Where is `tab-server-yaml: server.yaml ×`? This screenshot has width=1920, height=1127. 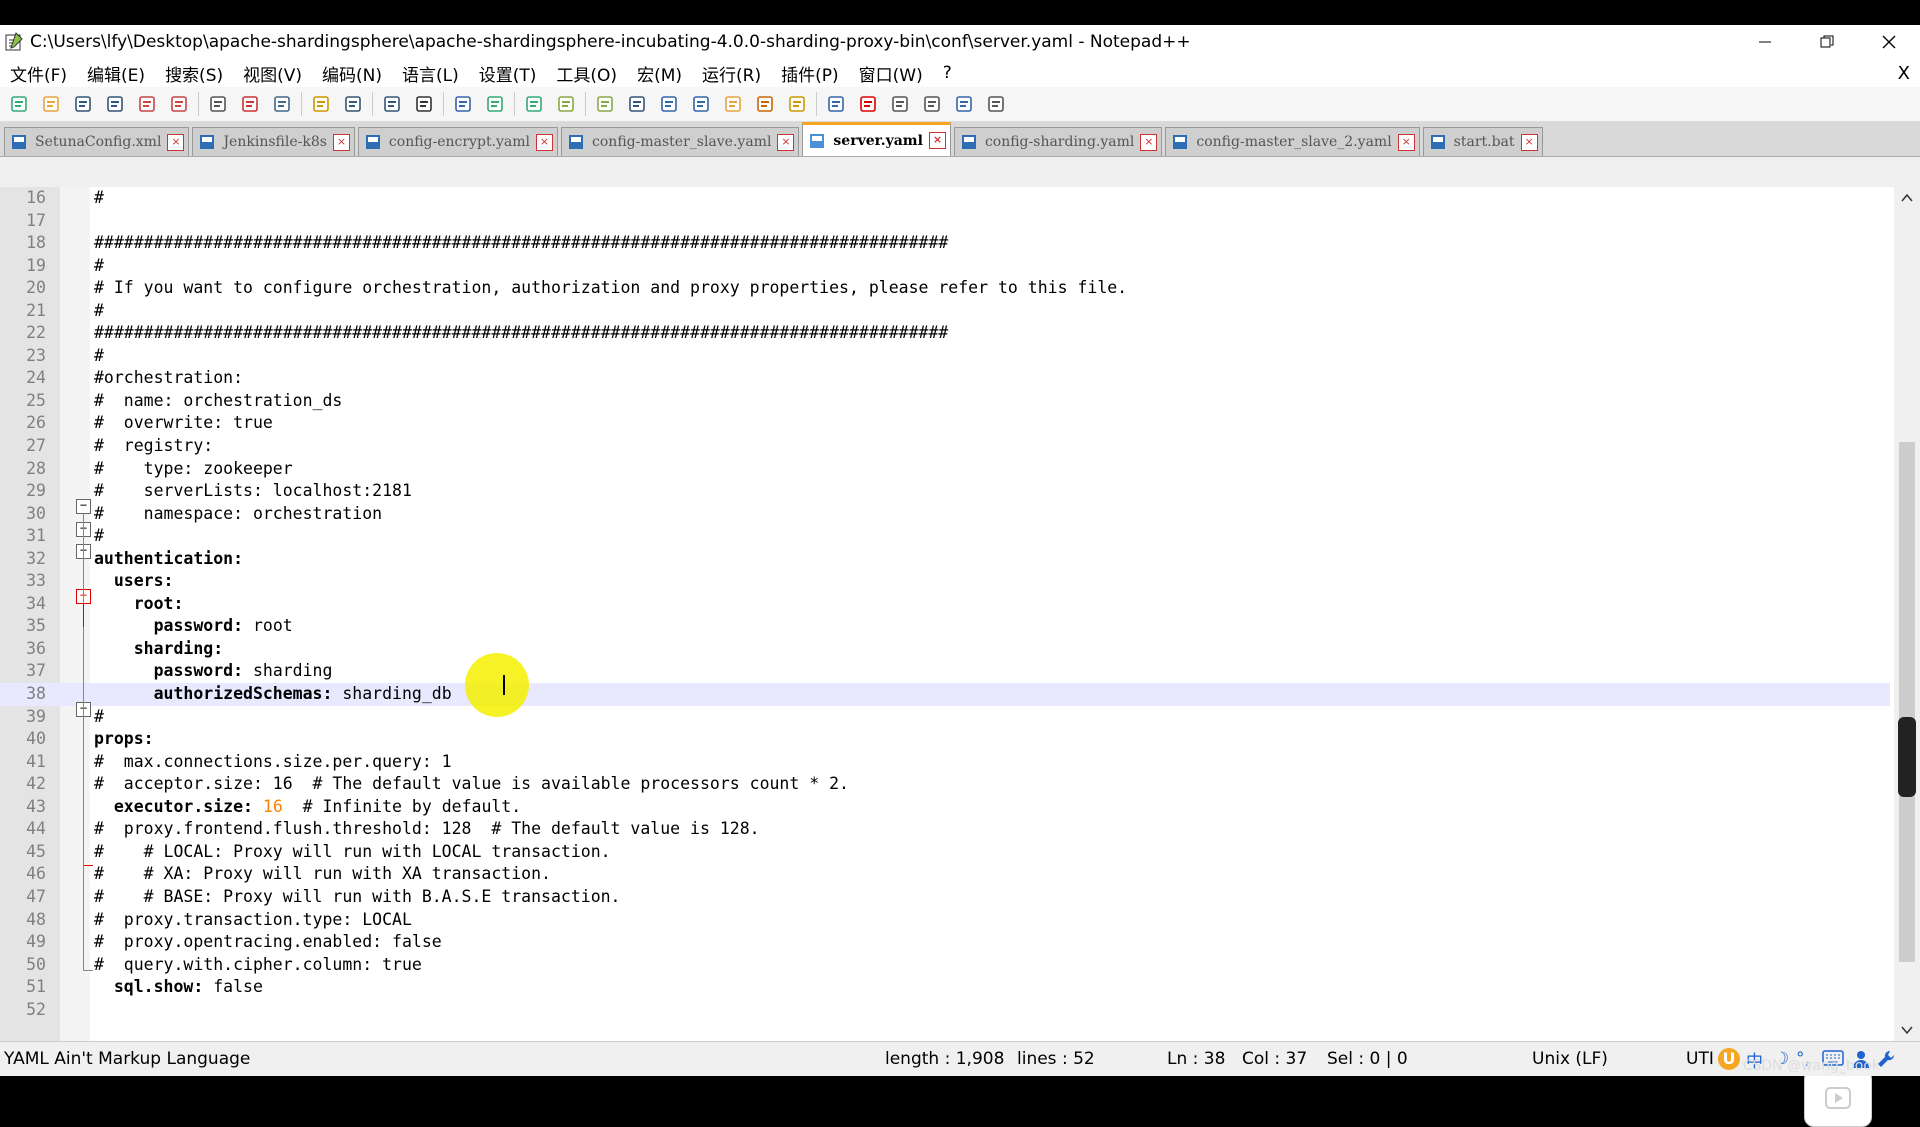 tab-server-yaml: server.yaml × is located at coordinates (876, 139).